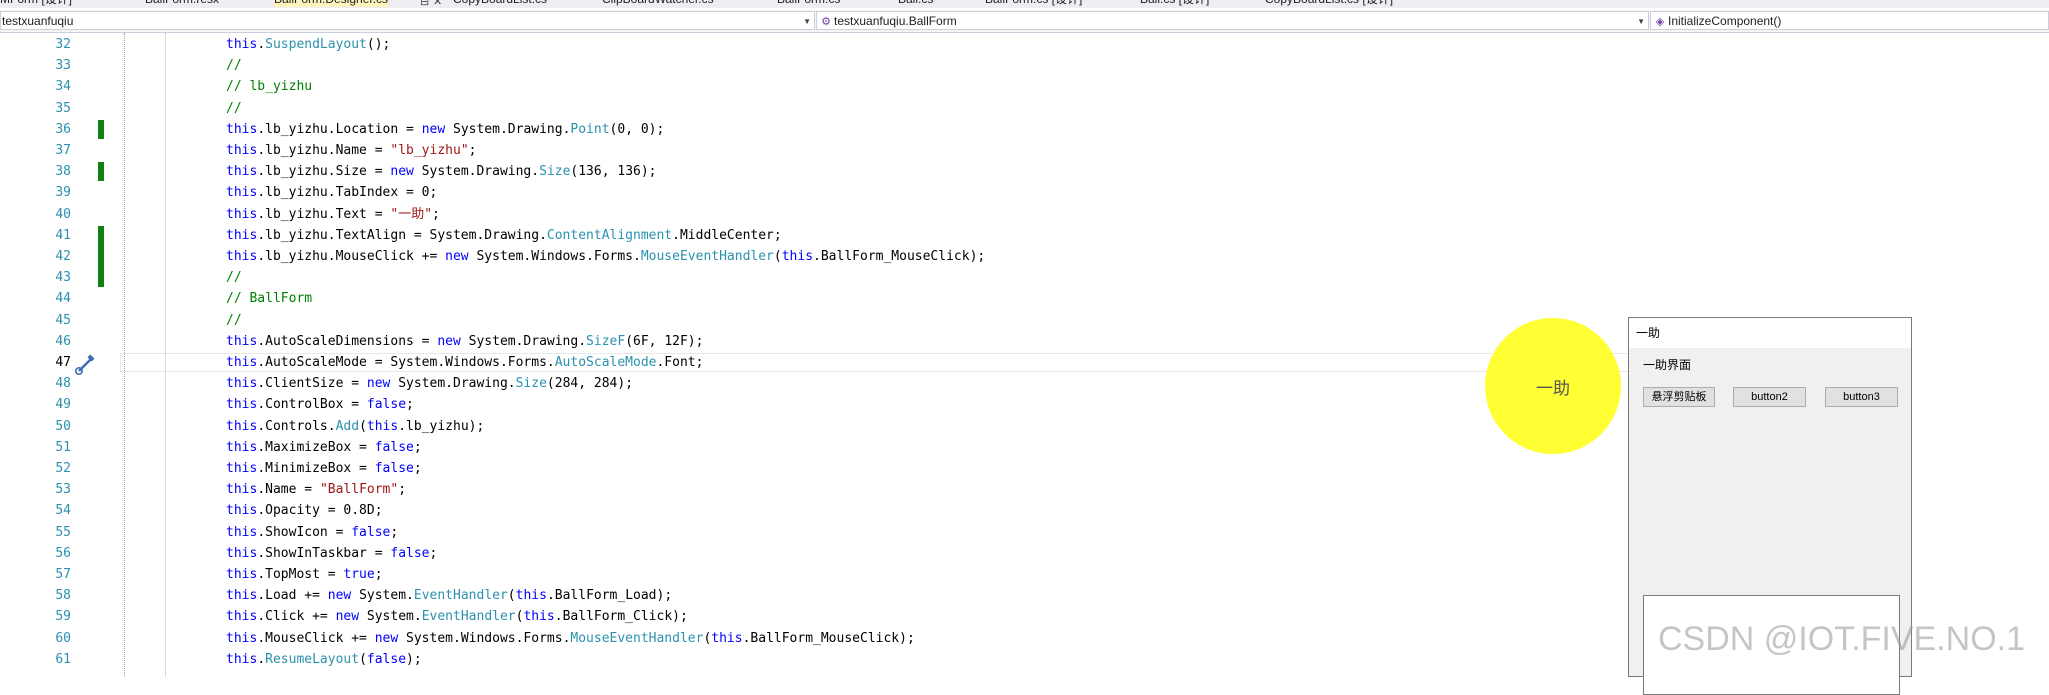 The image size is (2049, 695). What do you see at coordinates (1033, 3) in the screenshot?
I see `document-tab: BallForm.cs [设计]` at bounding box center [1033, 3].